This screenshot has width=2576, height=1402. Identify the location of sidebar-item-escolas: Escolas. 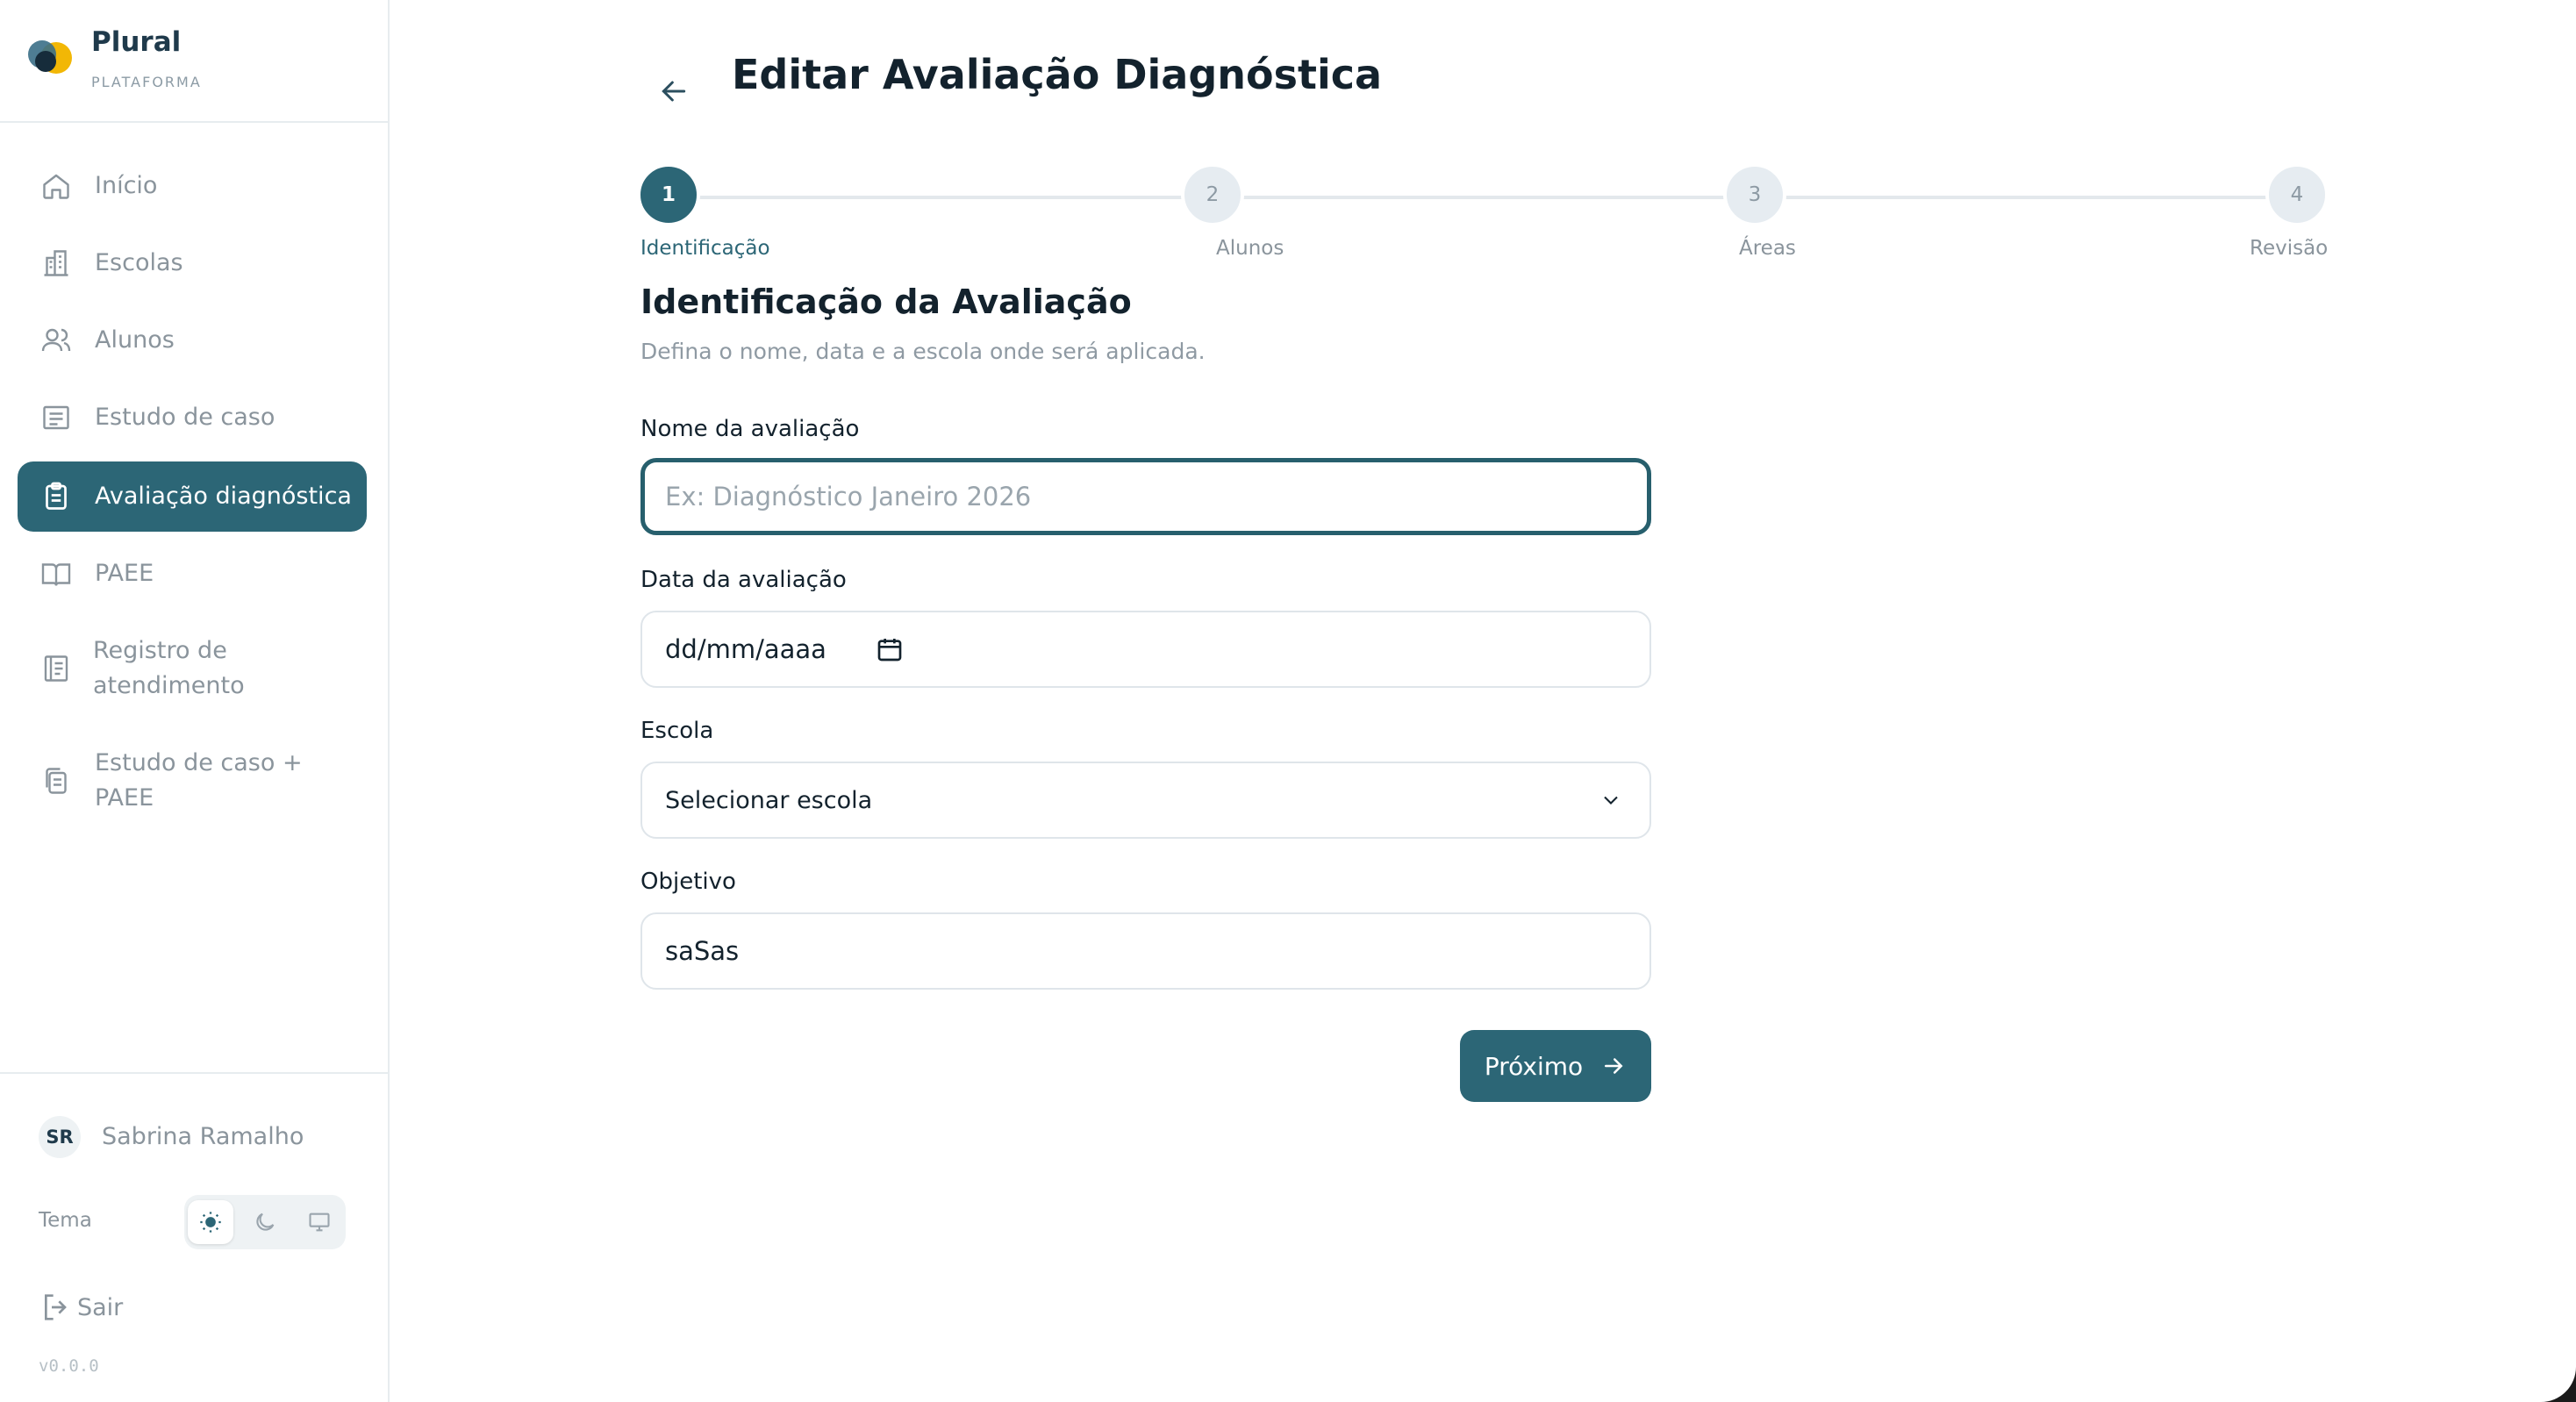
(192, 263).